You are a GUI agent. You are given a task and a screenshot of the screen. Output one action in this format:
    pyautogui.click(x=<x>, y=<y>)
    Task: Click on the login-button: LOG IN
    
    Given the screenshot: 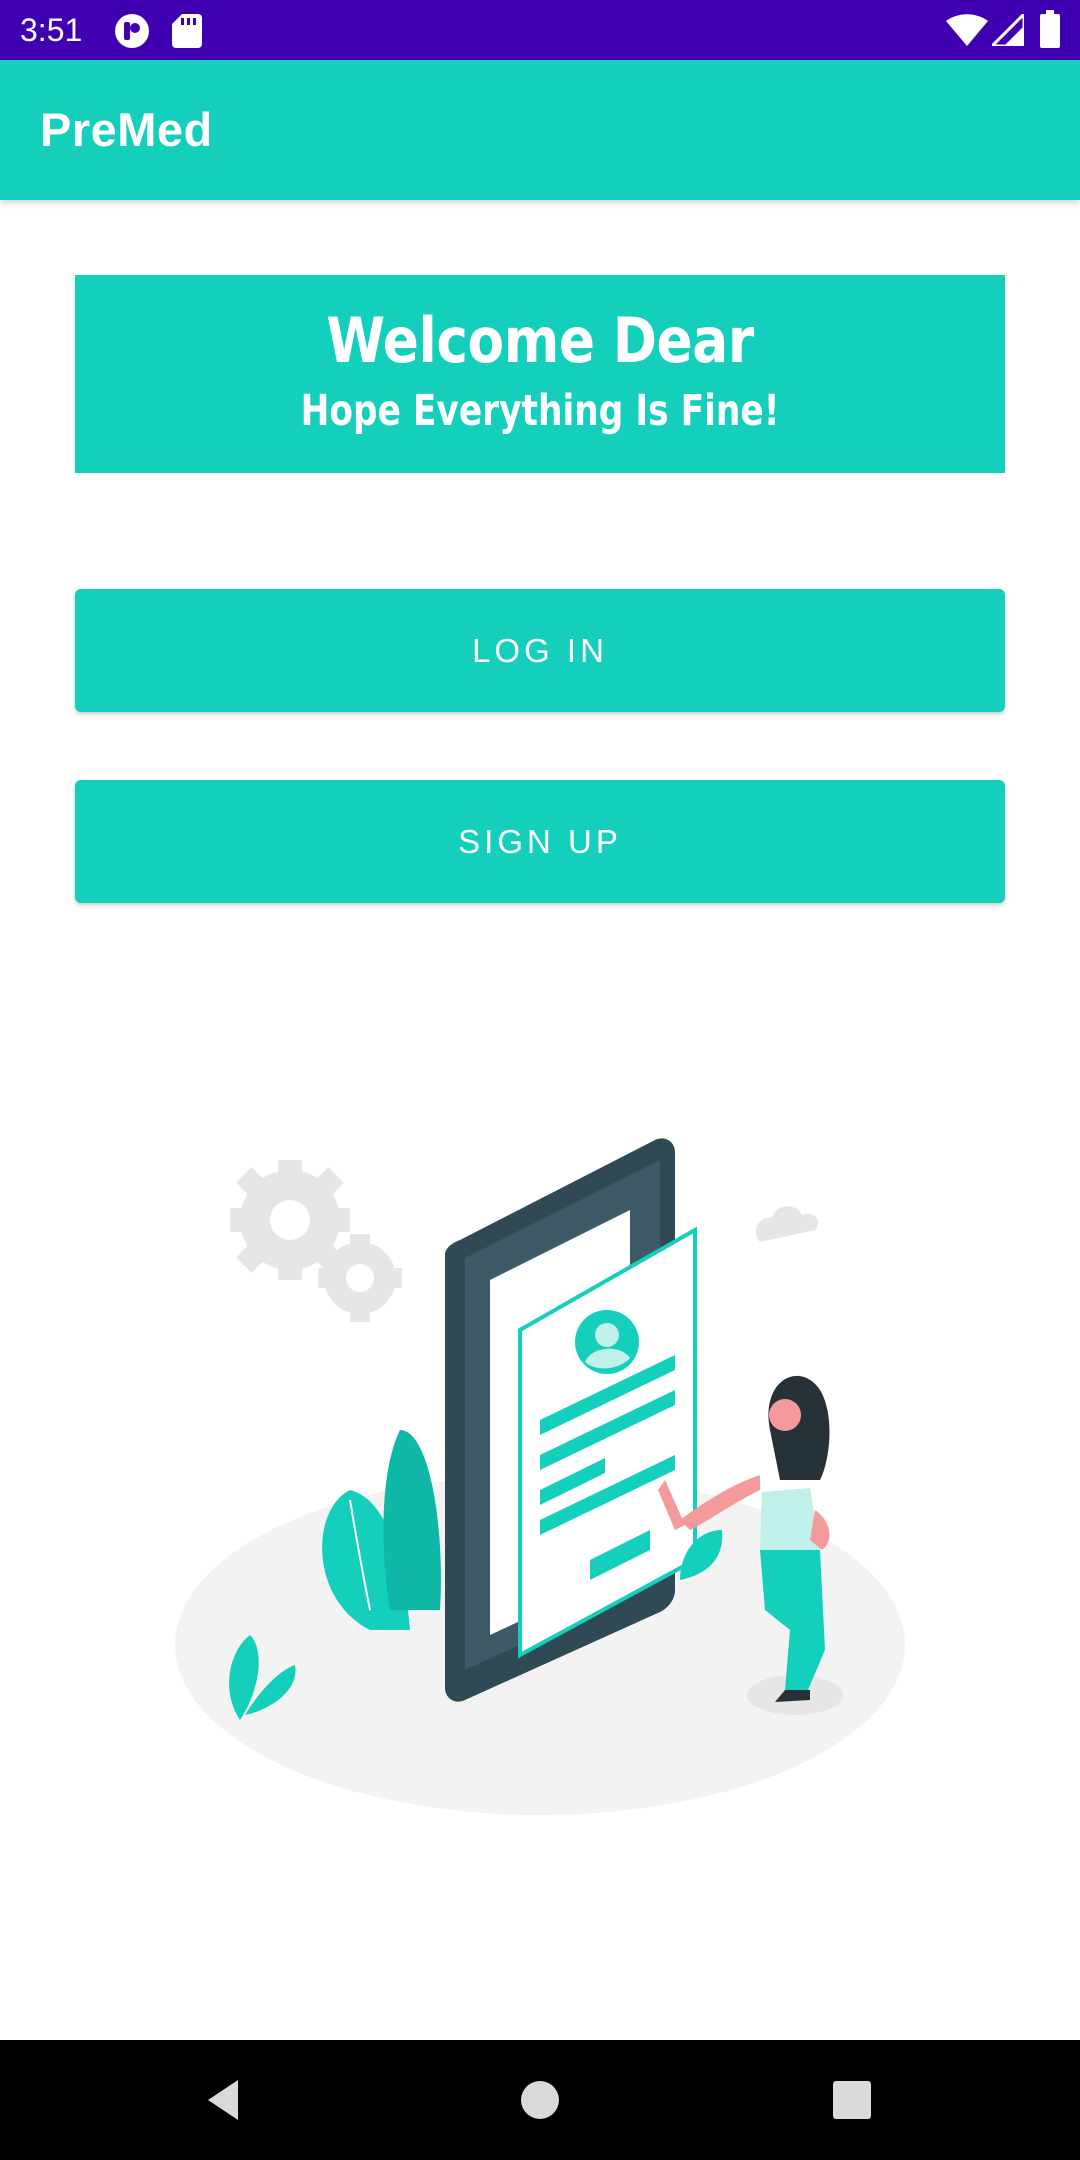 What is the action you would take?
    pyautogui.click(x=540, y=650)
    